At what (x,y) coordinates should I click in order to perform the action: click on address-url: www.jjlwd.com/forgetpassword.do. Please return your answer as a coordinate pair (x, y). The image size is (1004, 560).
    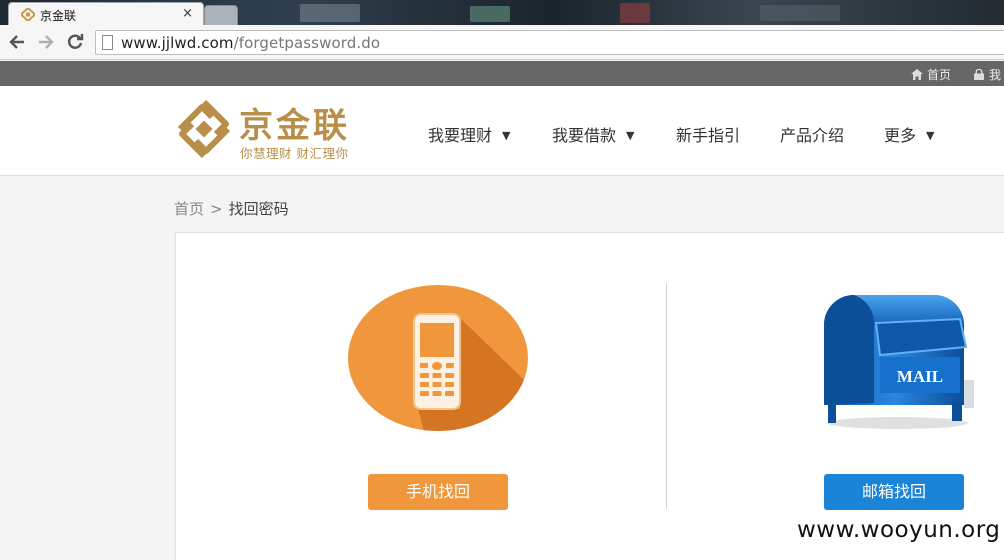
    Looking at the image, I should click on (250, 43).